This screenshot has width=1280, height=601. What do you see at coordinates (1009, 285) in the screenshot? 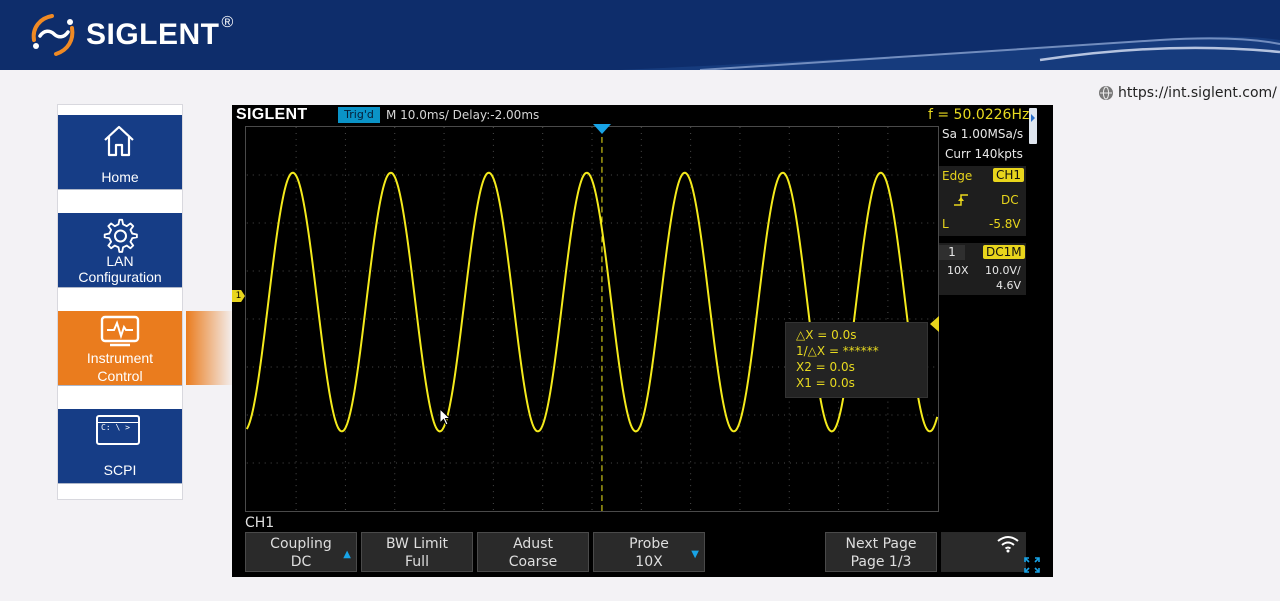
I see `vertical-offset: 4.6V` at bounding box center [1009, 285].